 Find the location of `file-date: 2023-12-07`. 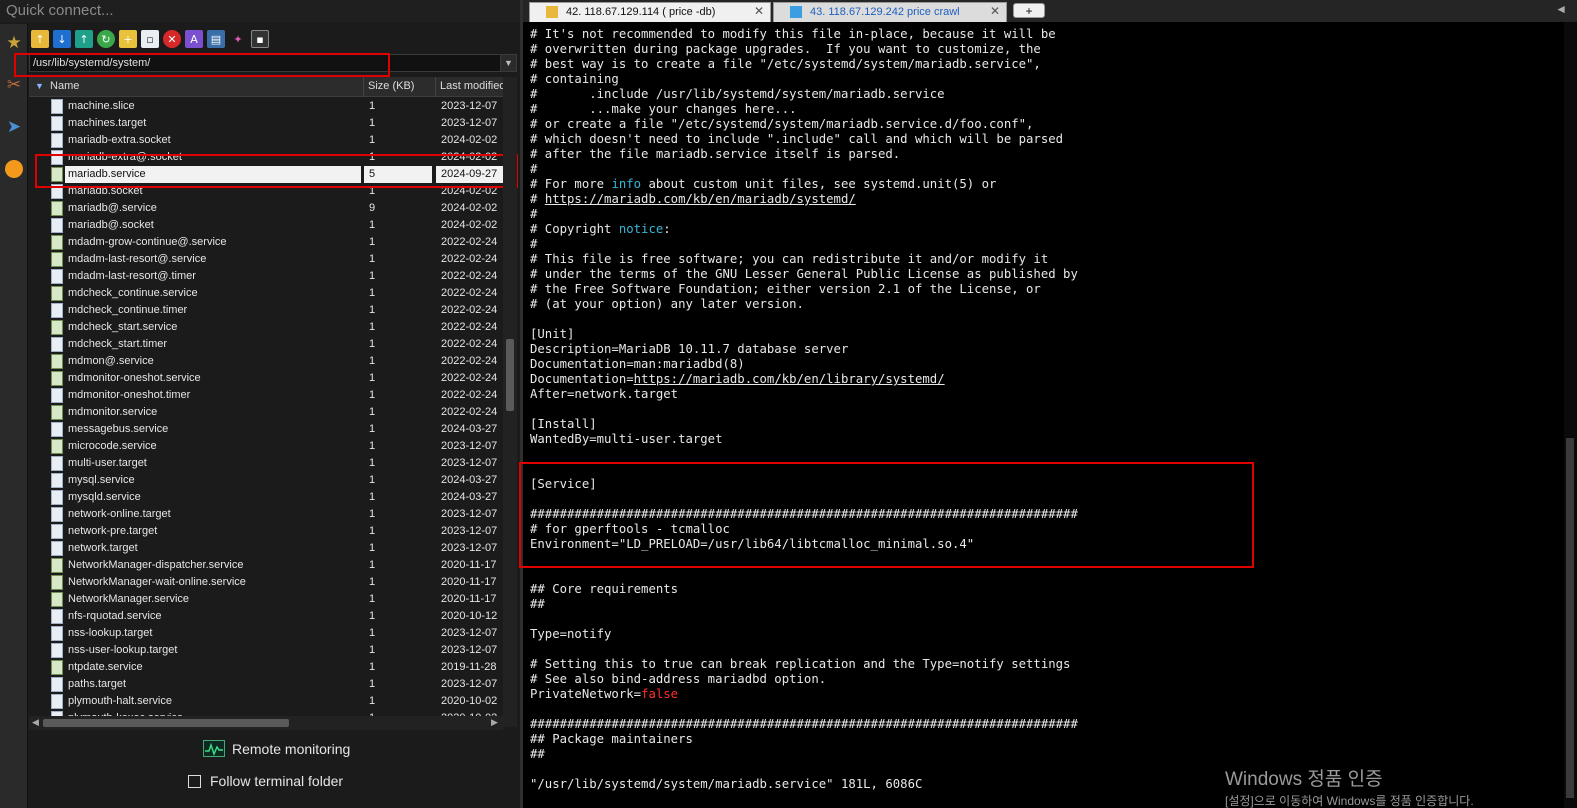

file-date: 2023-12-07 is located at coordinates (469, 684).